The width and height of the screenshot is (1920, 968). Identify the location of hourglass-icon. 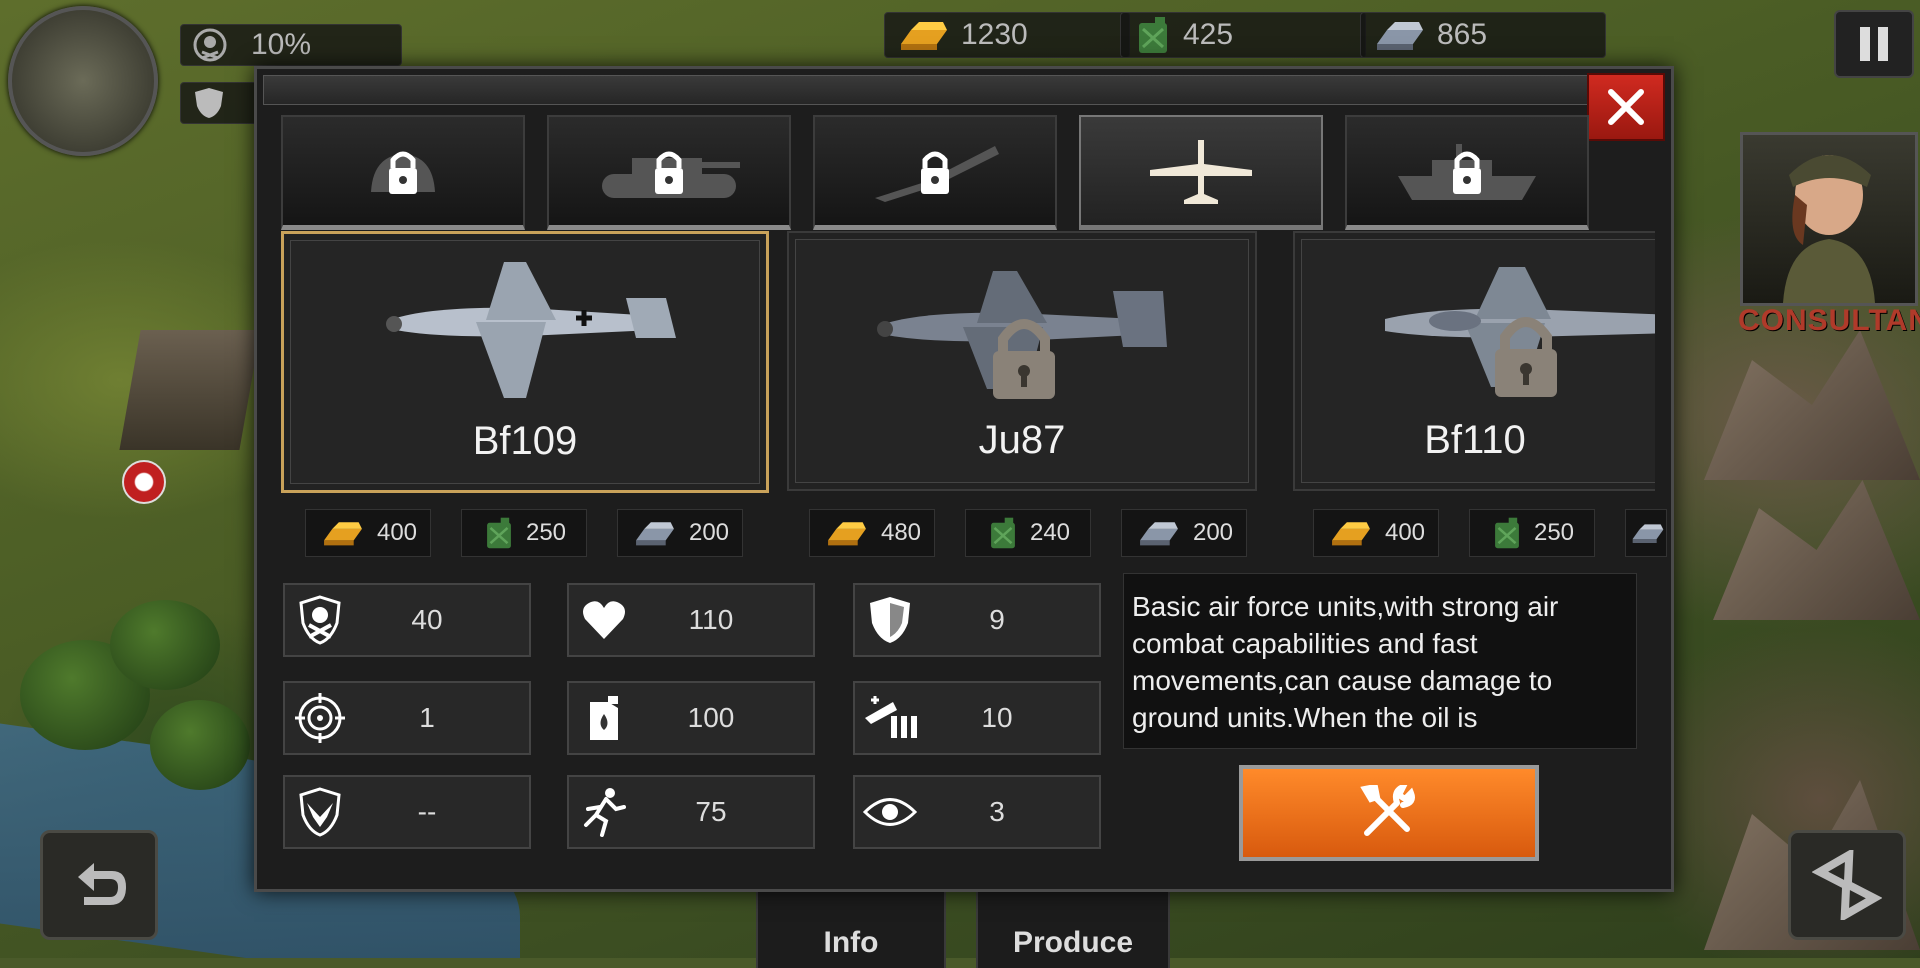
(1847, 885).